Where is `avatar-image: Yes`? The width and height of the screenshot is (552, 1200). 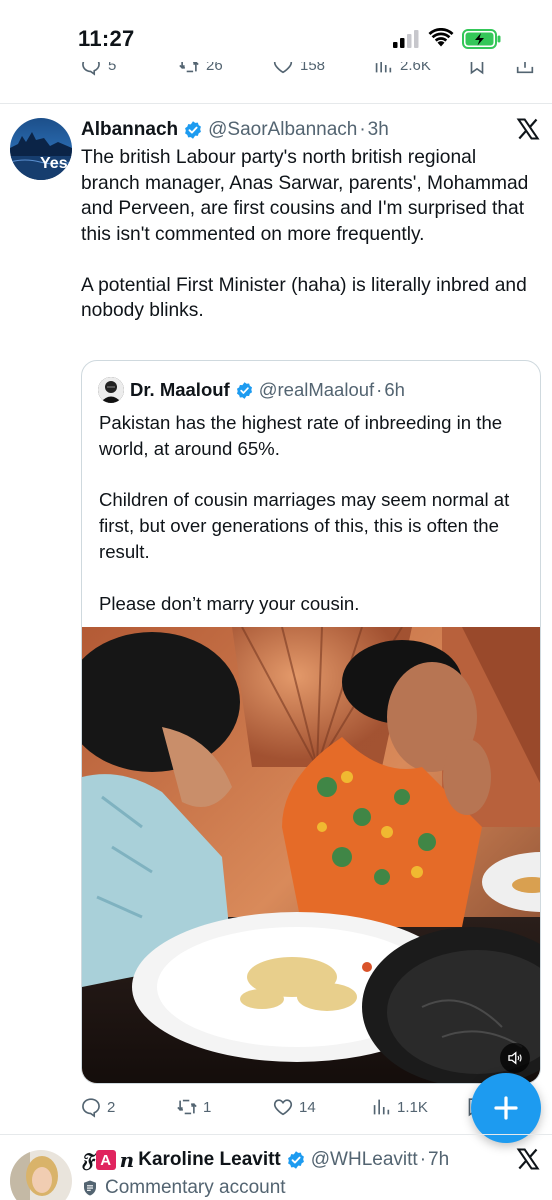 avatar-image: Yes is located at coordinates (41, 149).